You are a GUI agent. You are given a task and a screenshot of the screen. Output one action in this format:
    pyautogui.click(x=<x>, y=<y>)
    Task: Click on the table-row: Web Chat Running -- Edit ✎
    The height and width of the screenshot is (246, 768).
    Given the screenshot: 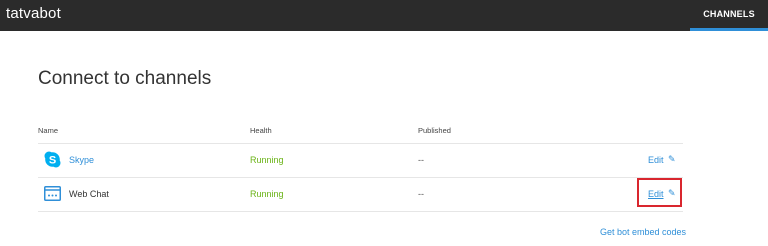 What is the action you would take?
    pyautogui.click(x=360, y=194)
    